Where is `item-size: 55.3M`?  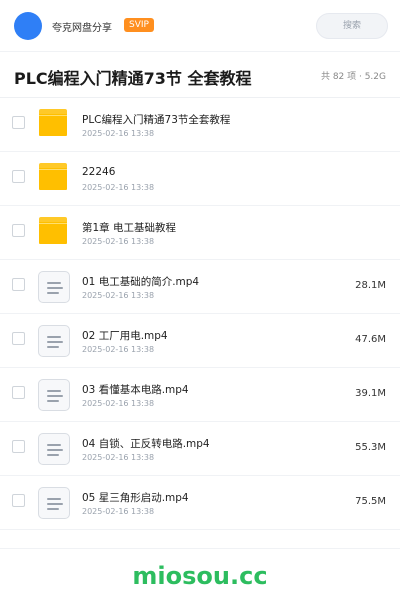
item-size: 55.3M is located at coordinates (370, 447).